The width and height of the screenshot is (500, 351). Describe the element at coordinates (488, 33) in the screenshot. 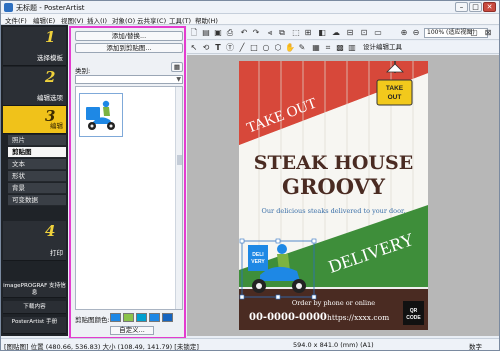

I see `fit-width-icon: ⊠` at that location.